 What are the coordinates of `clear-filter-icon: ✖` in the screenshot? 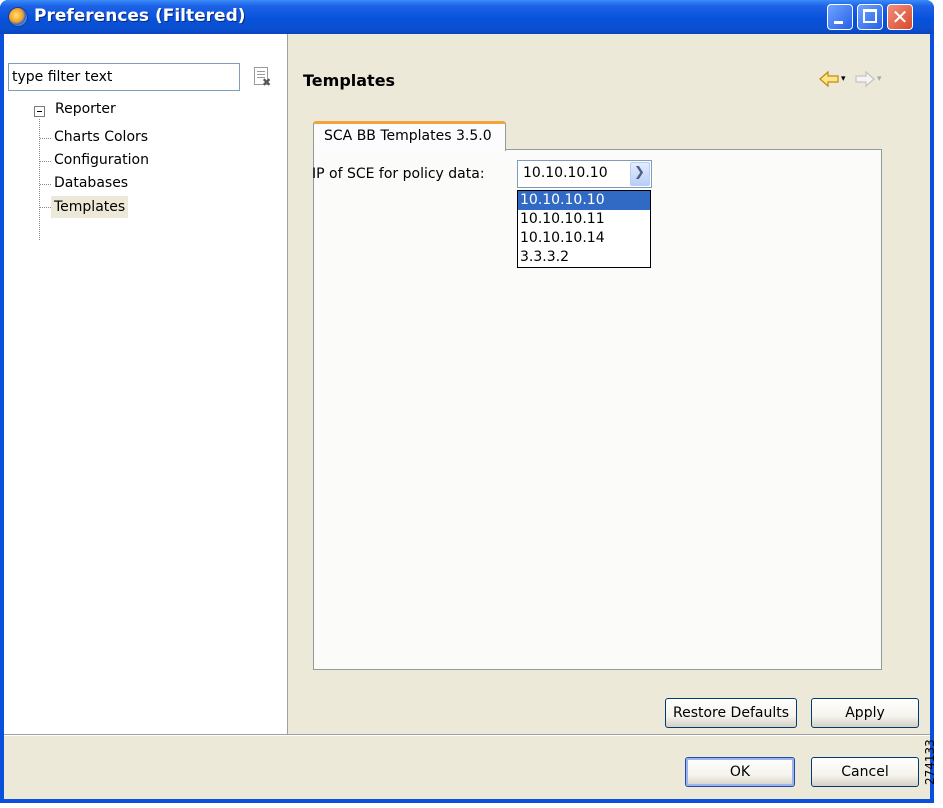 It's located at (262, 78).